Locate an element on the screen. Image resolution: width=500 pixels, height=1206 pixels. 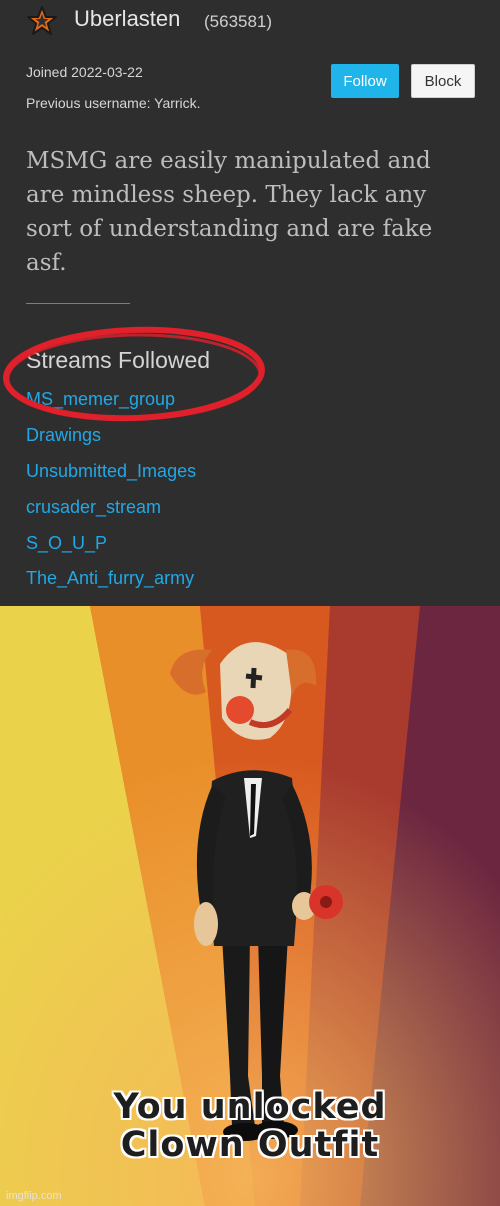
imgflip-watermark: imgflip.com is located at coordinates (34, 1196).